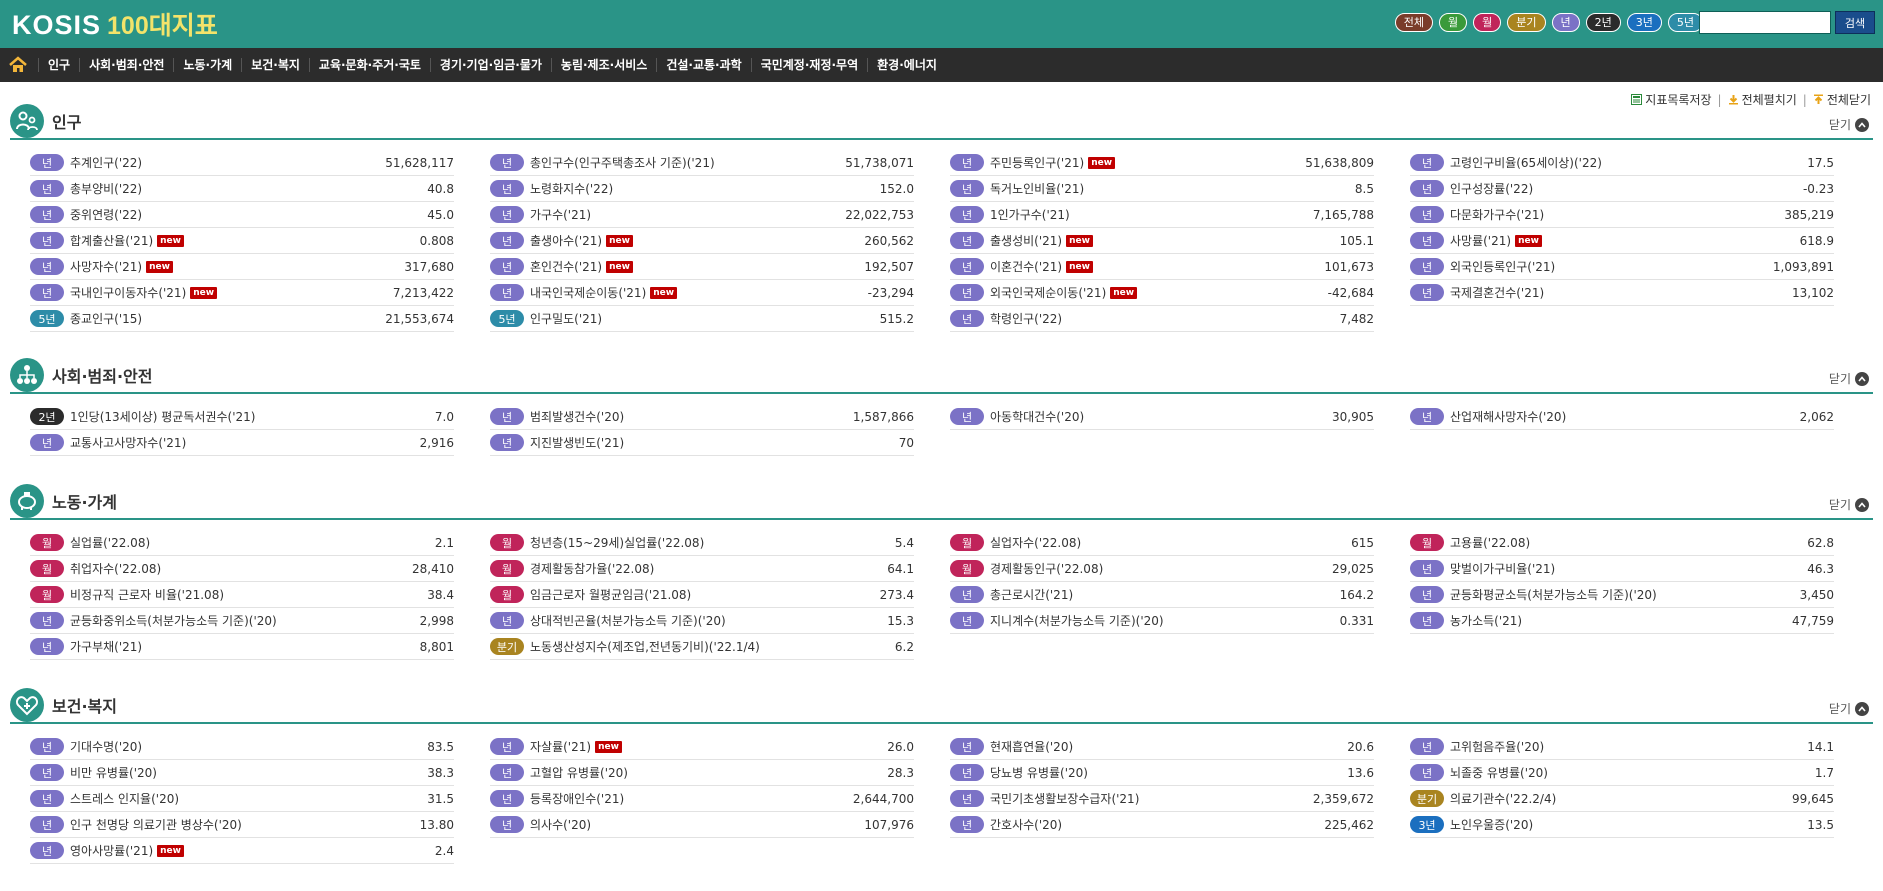 The height and width of the screenshot is (891, 1883). I want to click on indicator-row: 5년 종교인구('15) 21,553,674, so click(242, 319).